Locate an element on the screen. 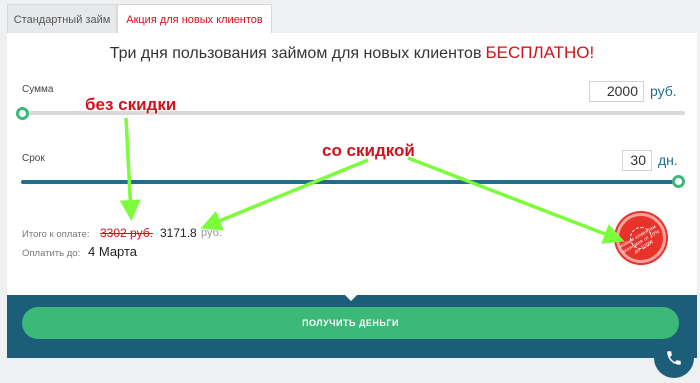 Image resolution: width=700 pixels, height=383 pixels. sum-unit: руб. is located at coordinates (663, 91).